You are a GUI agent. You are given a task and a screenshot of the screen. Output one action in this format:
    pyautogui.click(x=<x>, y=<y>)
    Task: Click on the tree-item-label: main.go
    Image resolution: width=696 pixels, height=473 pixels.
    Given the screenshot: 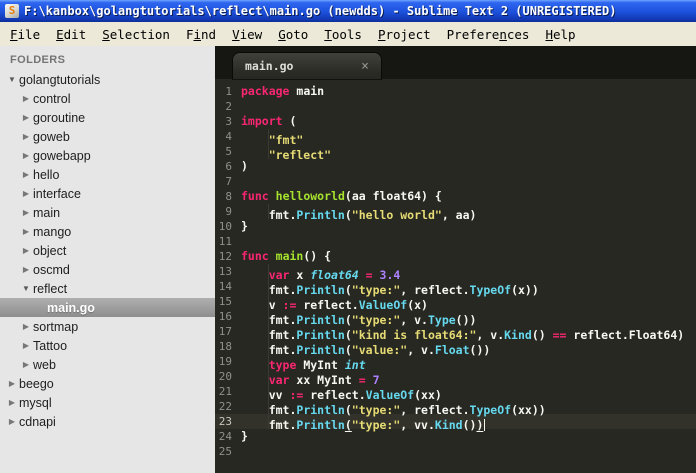 What is the action you would take?
    pyautogui.click(x=71, y=307)
    